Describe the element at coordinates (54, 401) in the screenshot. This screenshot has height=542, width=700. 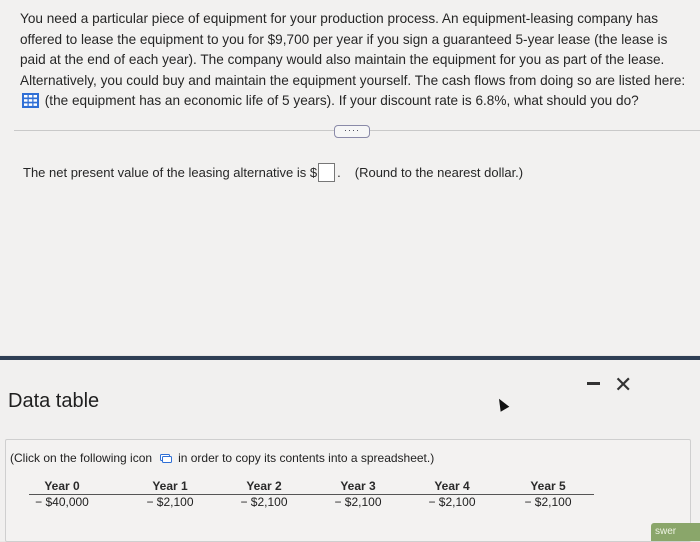
I see `modal-title: Data table` at that location.